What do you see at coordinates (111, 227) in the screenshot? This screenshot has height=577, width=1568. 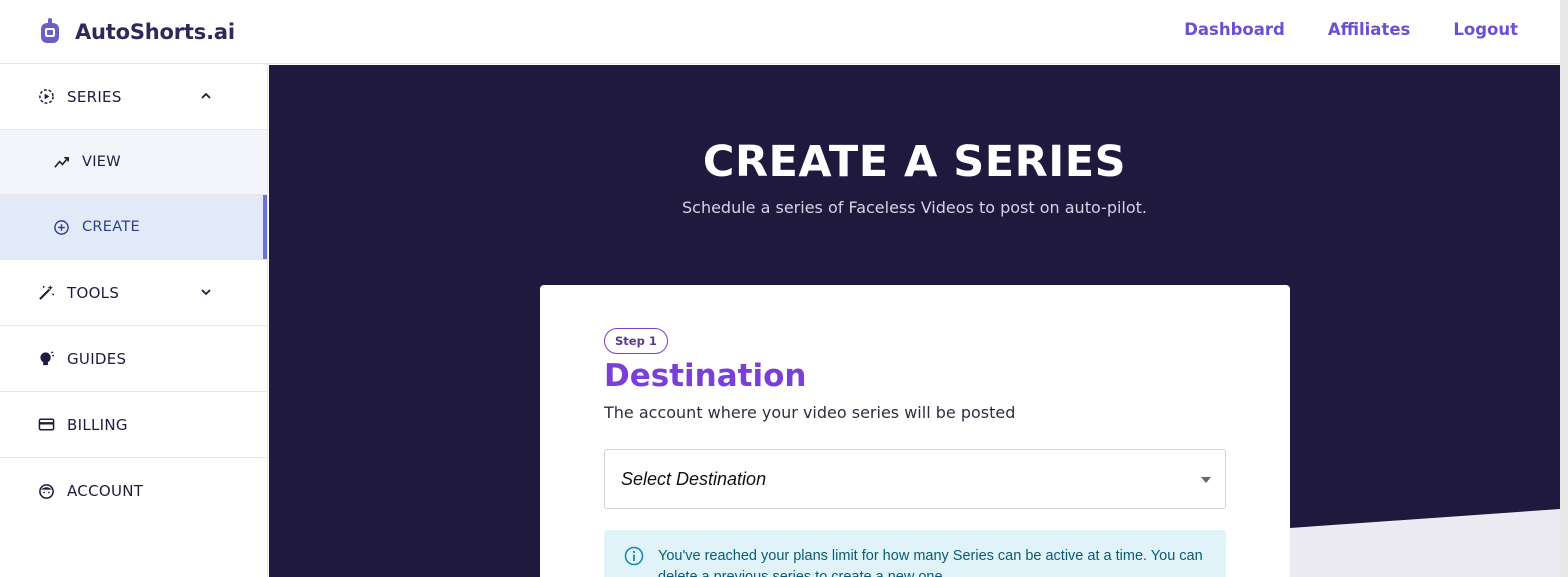 I see `sidebar-label-create: CREATE` at bounding box center [111, 227].